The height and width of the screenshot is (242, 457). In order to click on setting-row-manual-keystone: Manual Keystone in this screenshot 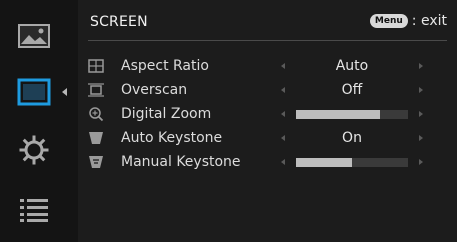, I will do `click(266, 162)`.